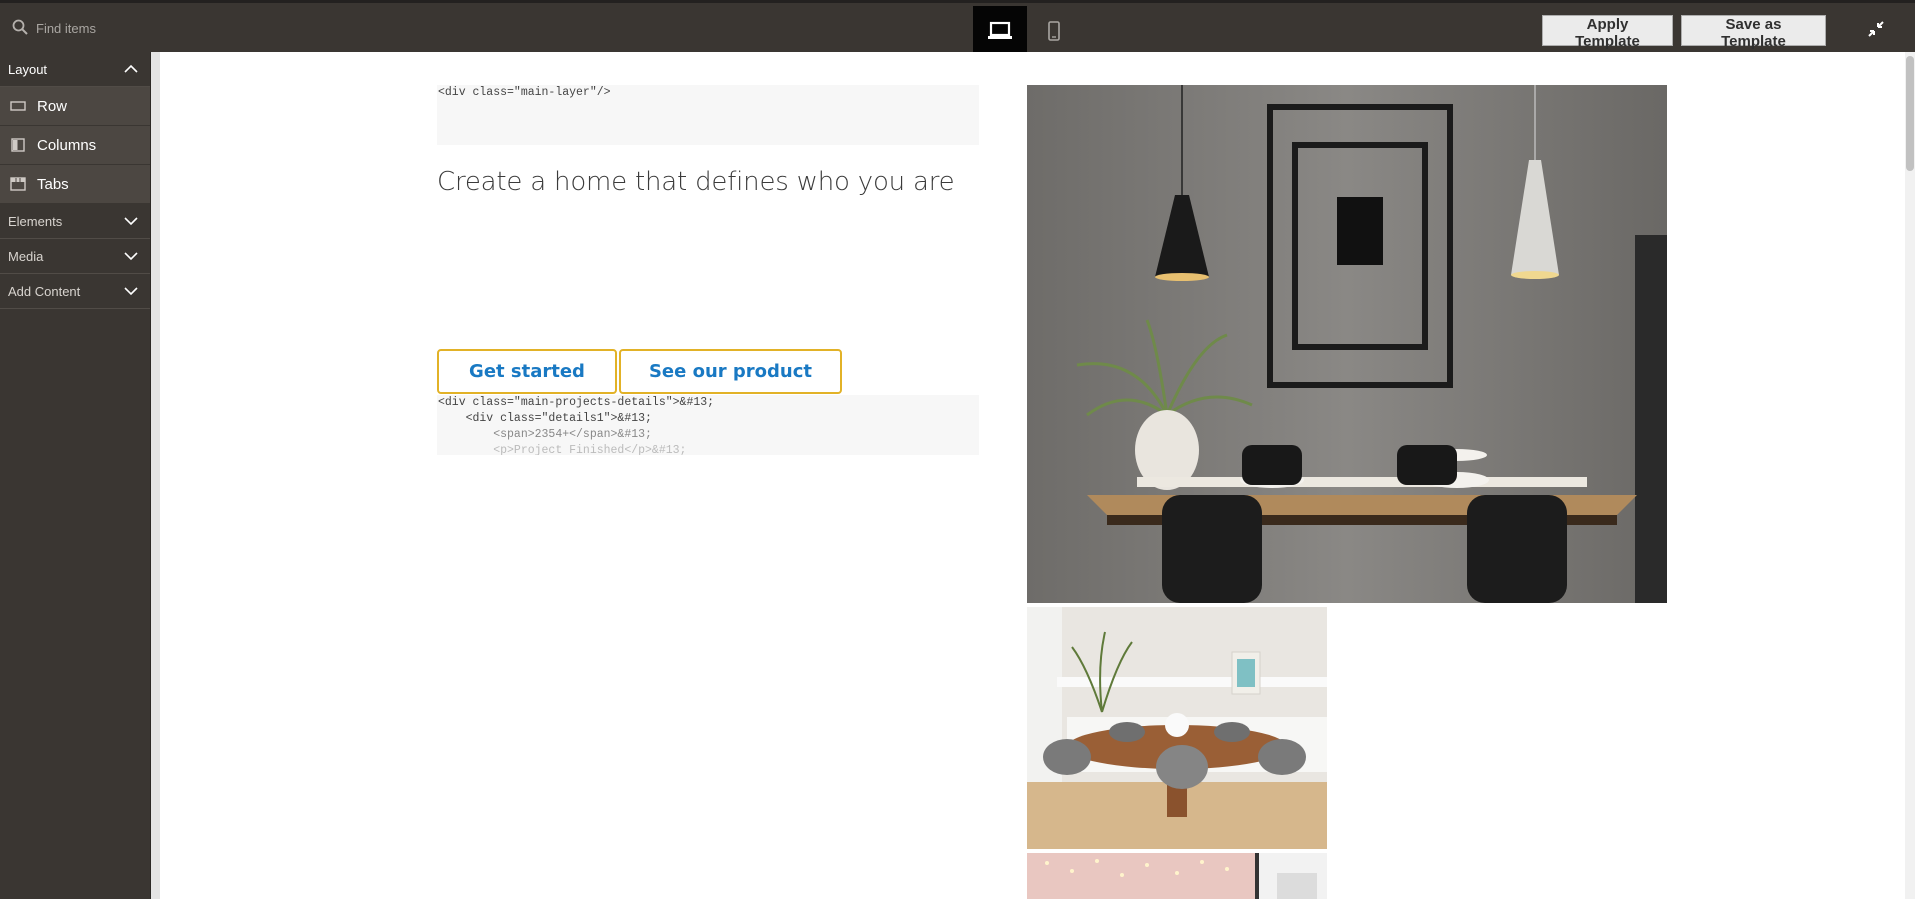 This screenshot has width=1915, height=899. Describe the element at coordinates (28, 69) in the screenshot. I see `section-label: Layout` at that location.